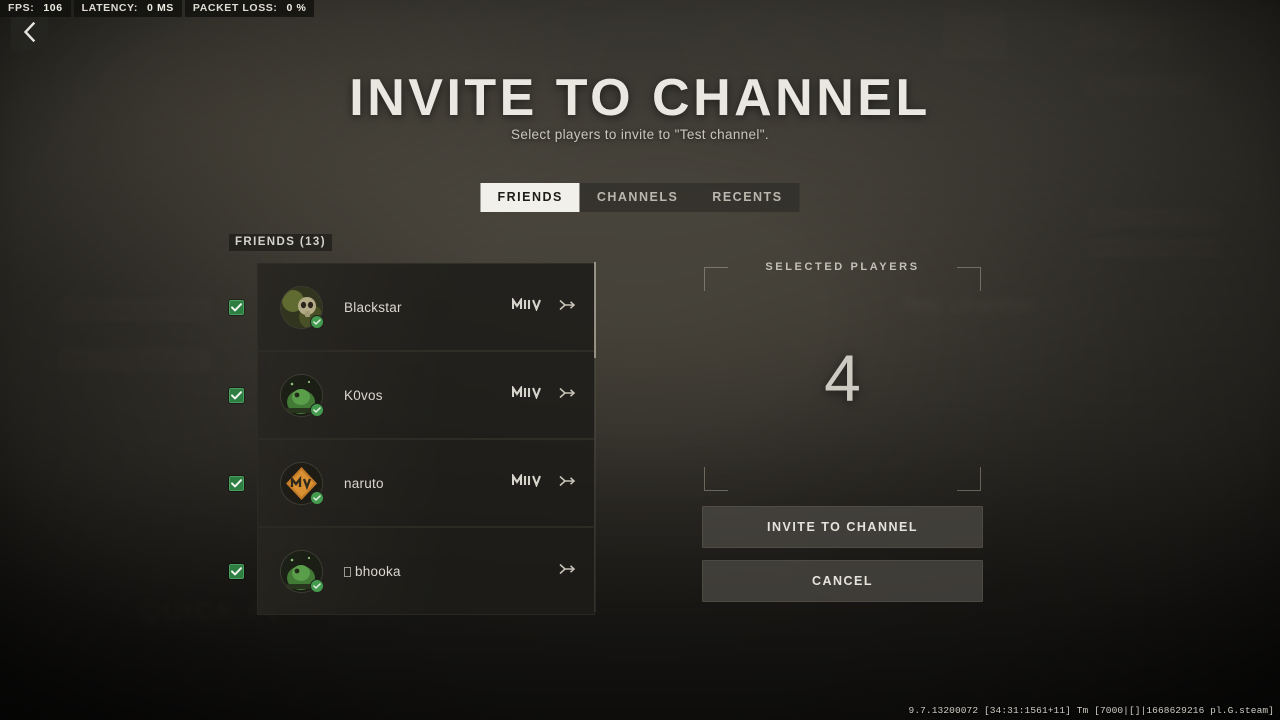 Image resolution: width=1280 pixels, height=720 pixels. Describe the element at coordinates (363, 395) in the screenshot. I see `friend-name: K0vos` at that location.